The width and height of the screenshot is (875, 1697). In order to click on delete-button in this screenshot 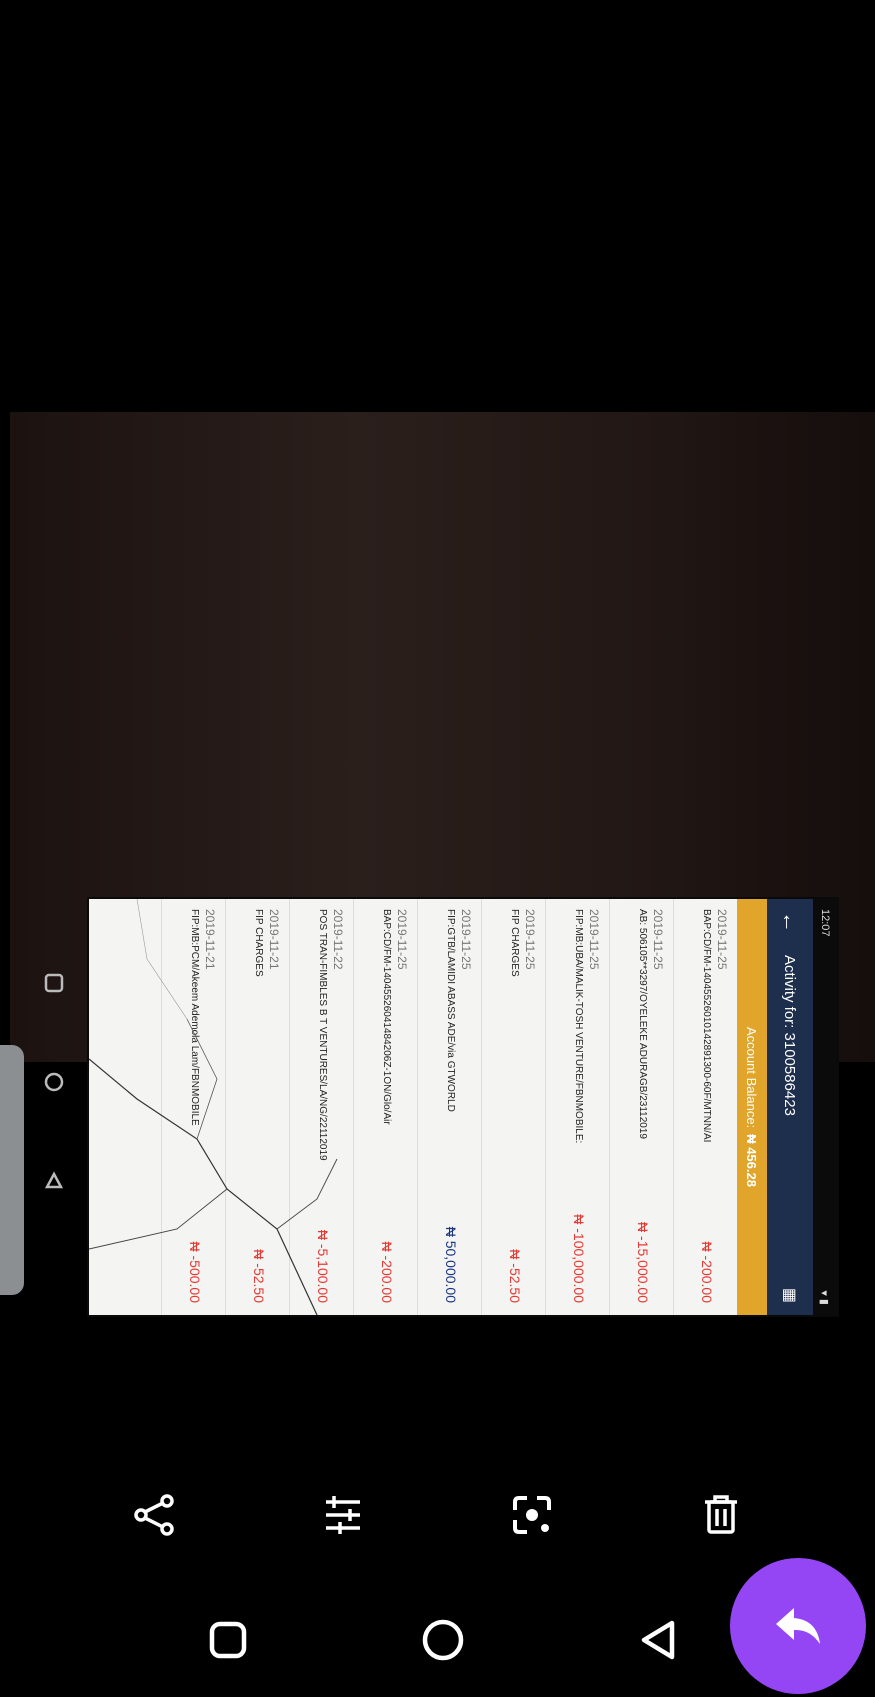, I will do `click(721, 1515)`.